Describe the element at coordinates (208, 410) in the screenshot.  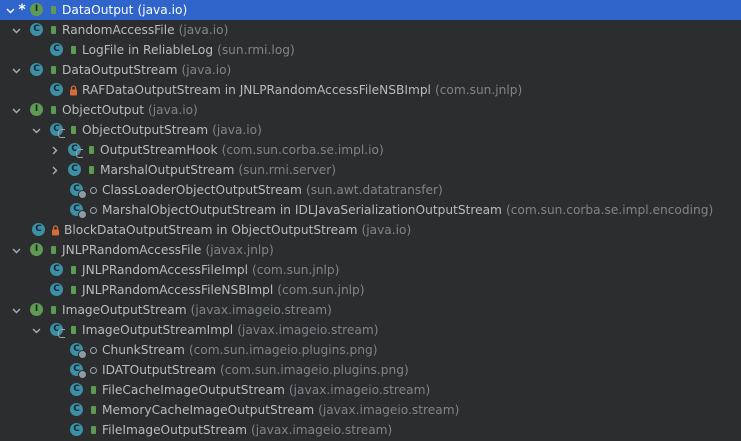
I see `node-label: MemoryCacheImageOutputStream` at that location.